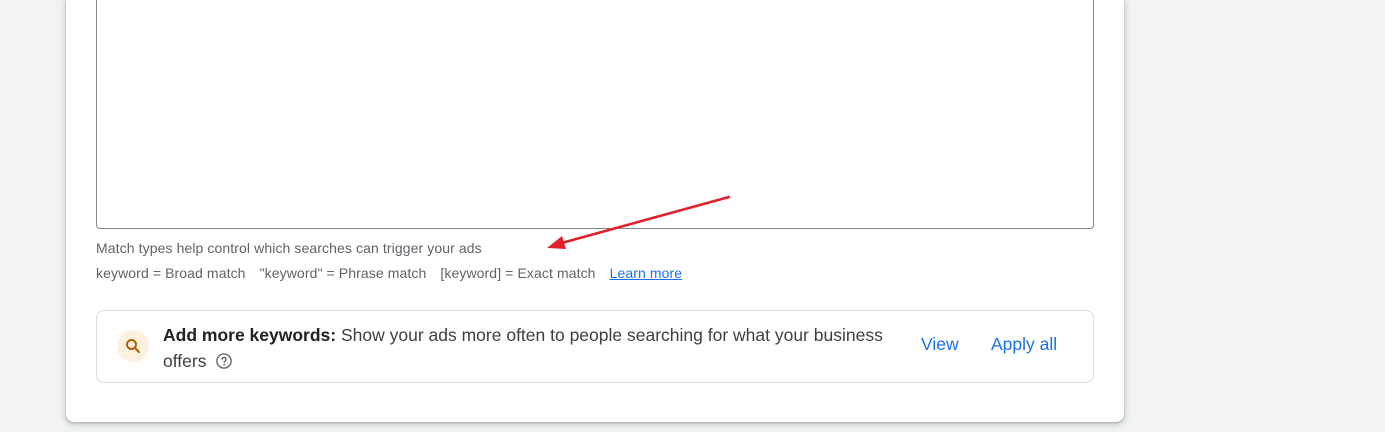 The image size is (1385, 432). What do you see at coordinates (171, 273) in the screenshot?
I see `broad-match-label: keyword = Broad match` at bounding box center [171, 273].